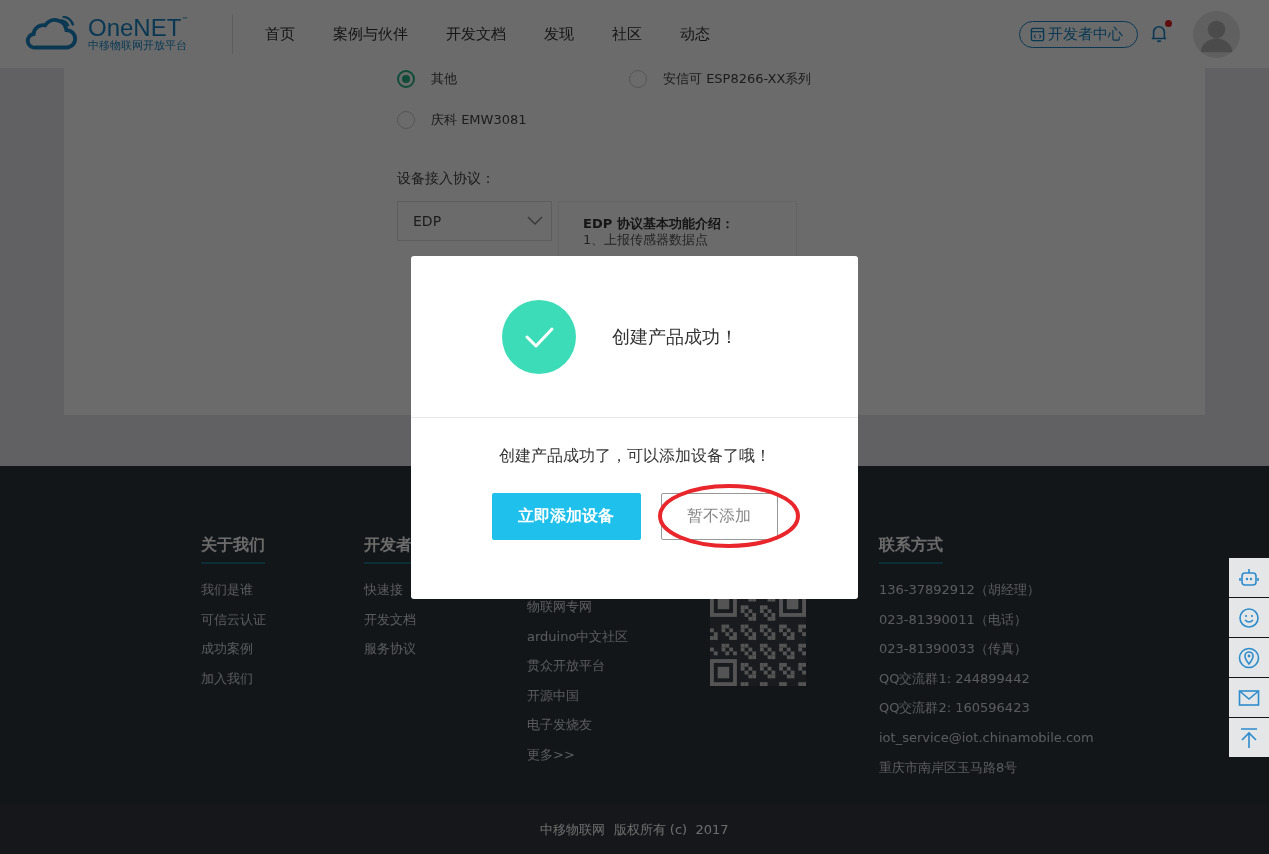 The width and height of the screenshot is (1269, 854). I want to click on logo-wordmark: OneNET, so click(135, 28).